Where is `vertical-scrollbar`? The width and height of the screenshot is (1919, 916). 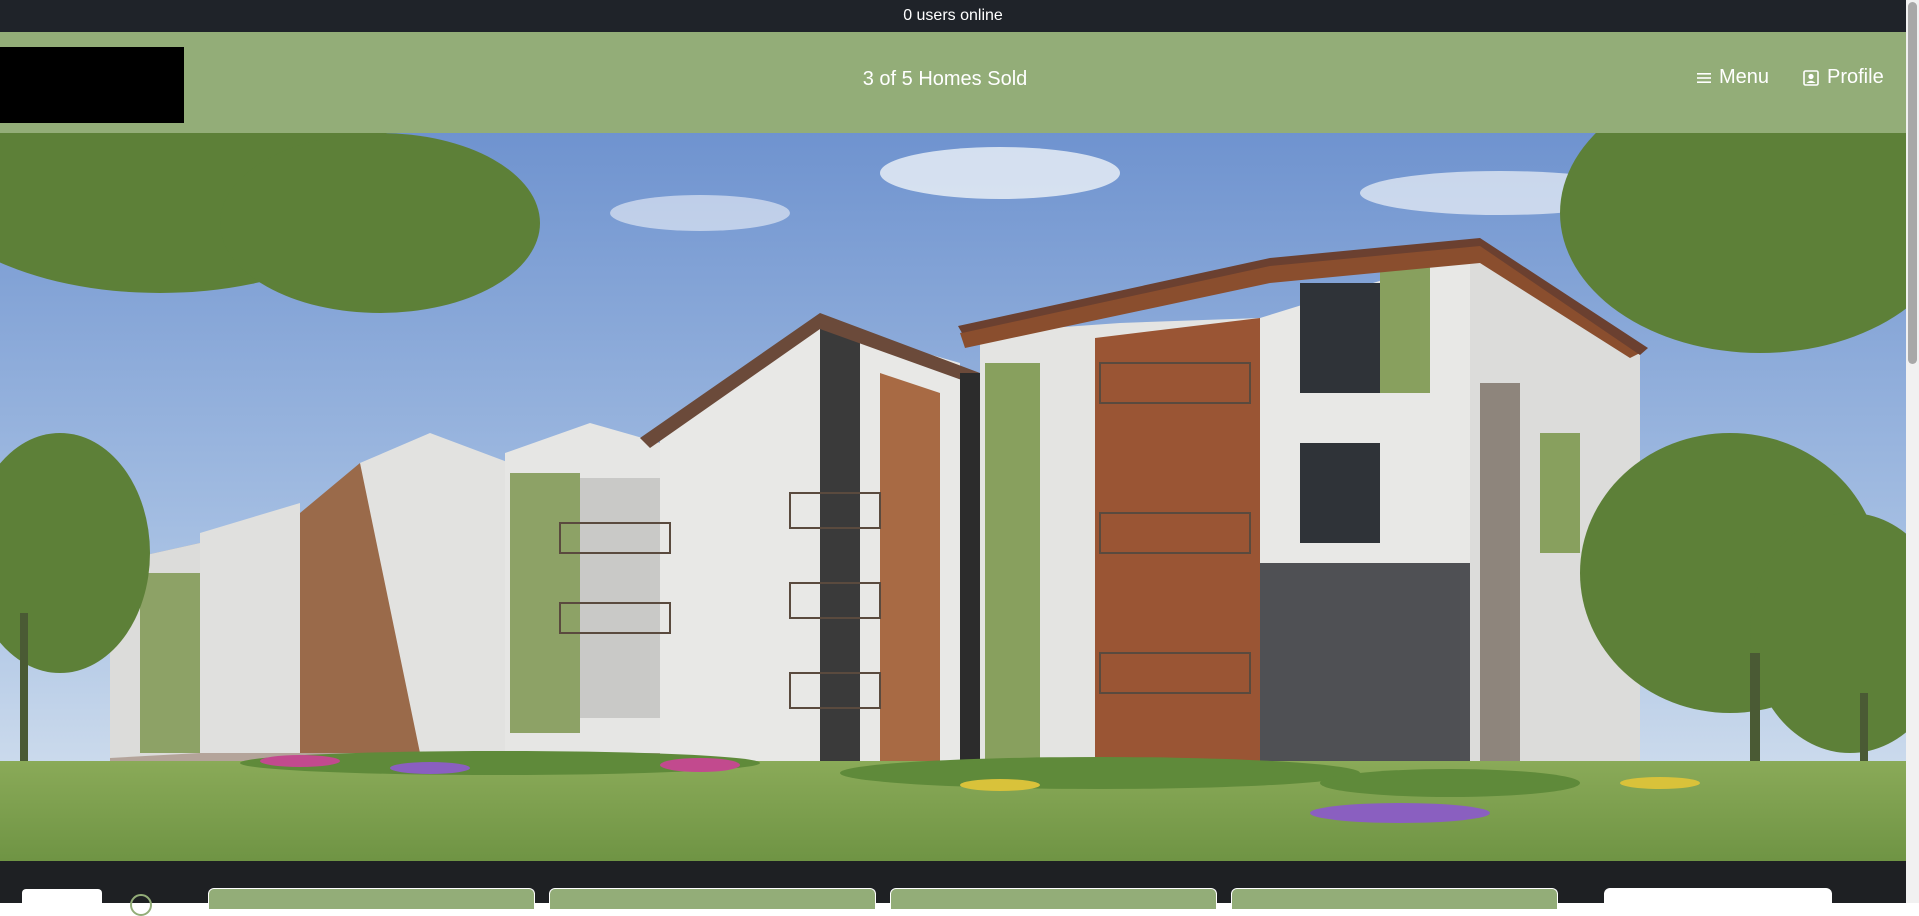 vertical-scrollbar is located at coordinates (1912, 451).